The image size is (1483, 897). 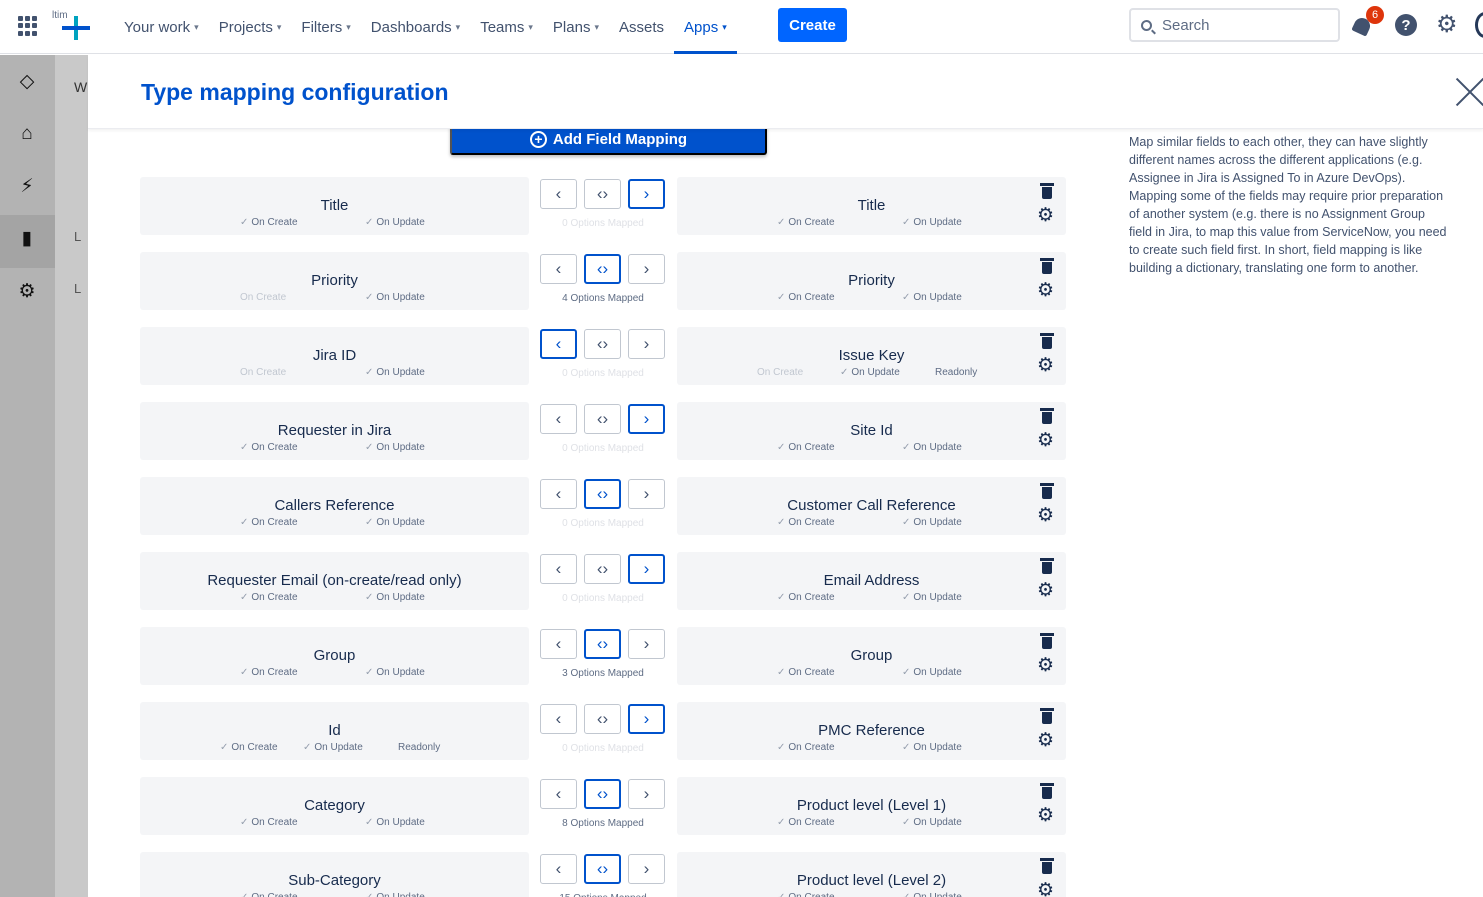 What do you see at coordinates (250, 27) in the screenshot?
I see `nav-item-projects: Projects ▾` at bounding box center [250, 27].